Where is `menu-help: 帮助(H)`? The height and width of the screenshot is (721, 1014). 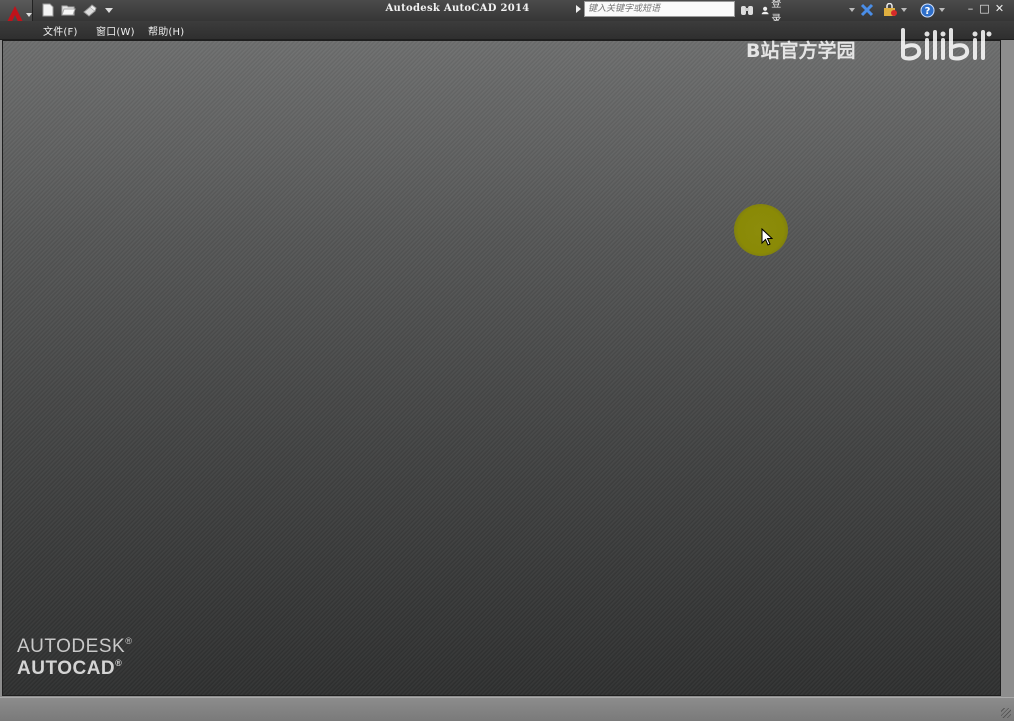 menu-help: 帮助(H) is located at coordinates (166, 30).